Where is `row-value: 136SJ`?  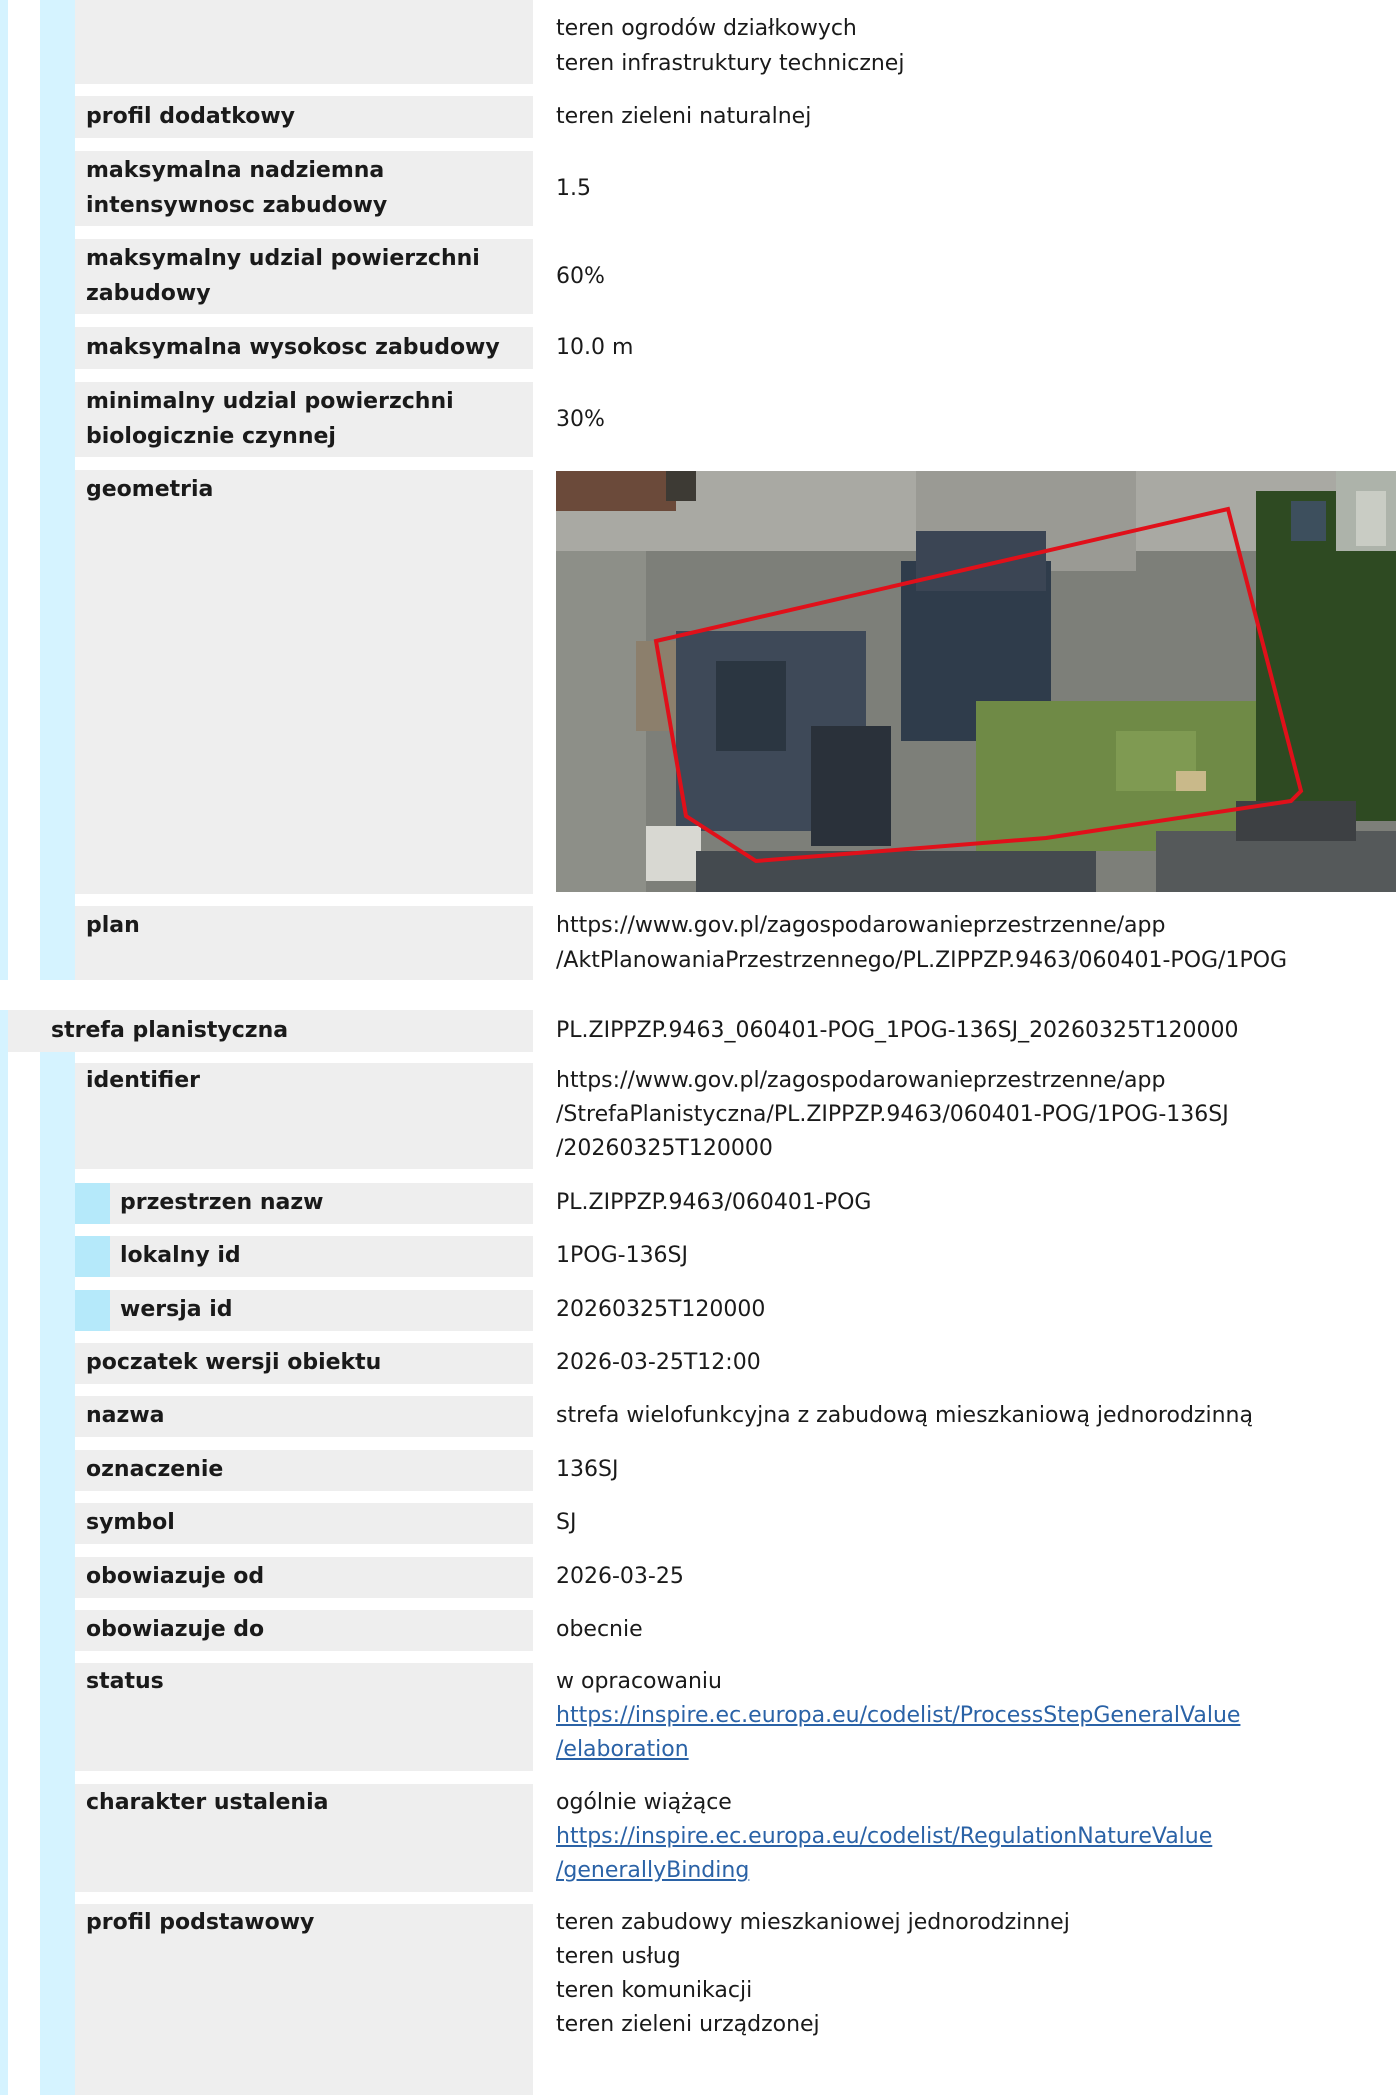
row-value: 136SJ is located at coordinates (587, 1469).